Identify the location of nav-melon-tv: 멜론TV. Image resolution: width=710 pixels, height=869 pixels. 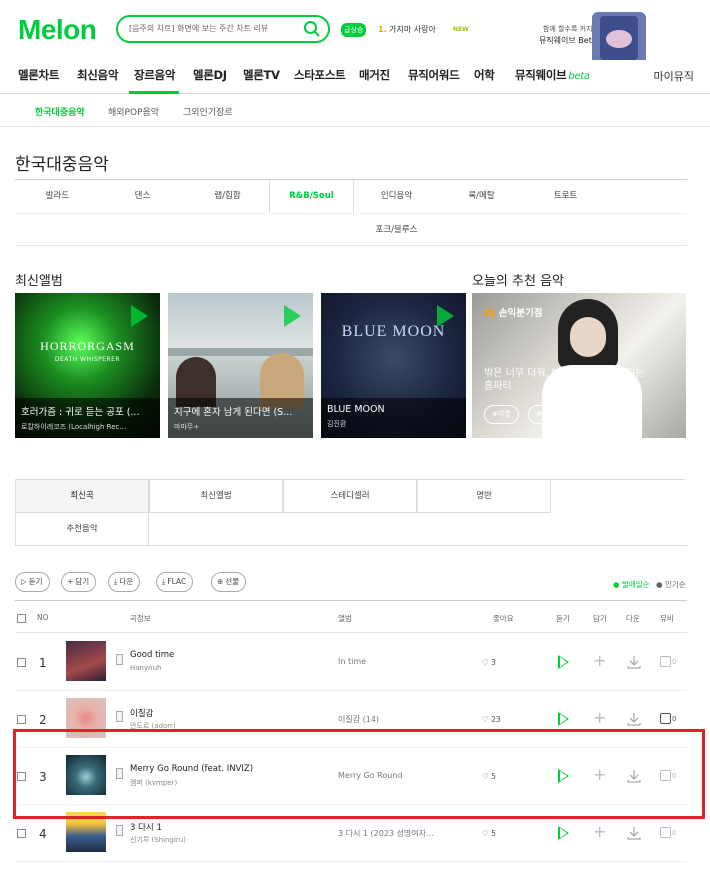
(261, 75).